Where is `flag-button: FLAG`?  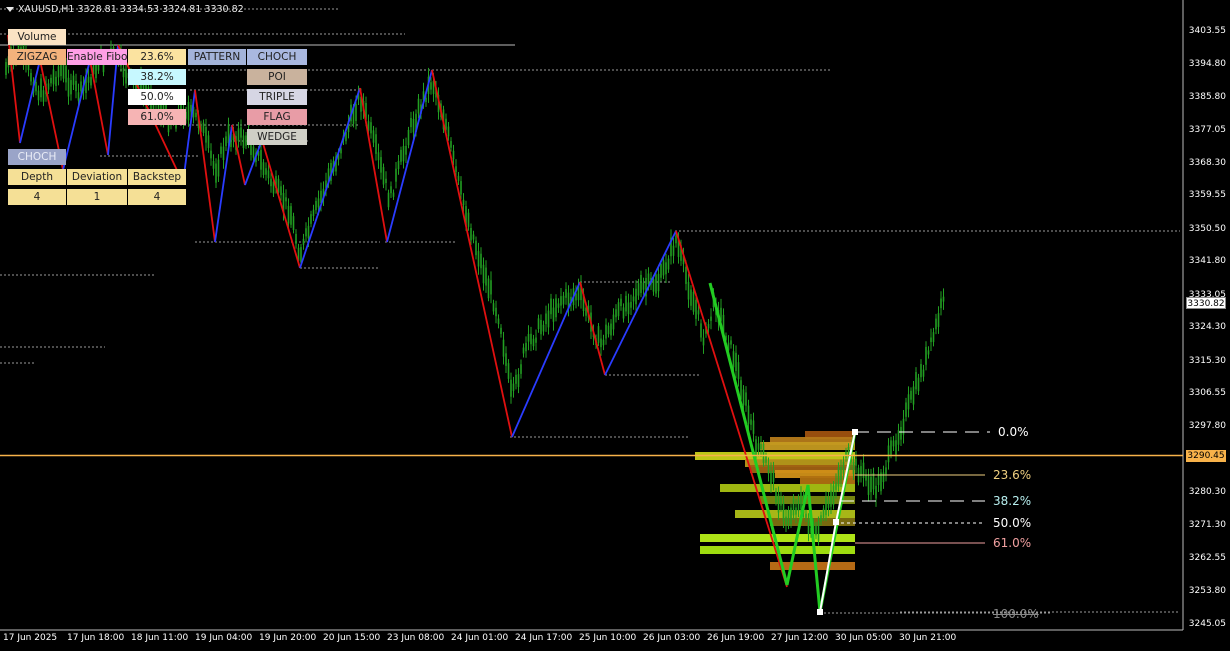
flag-button: FLAG is located at coordinates (277, 117).